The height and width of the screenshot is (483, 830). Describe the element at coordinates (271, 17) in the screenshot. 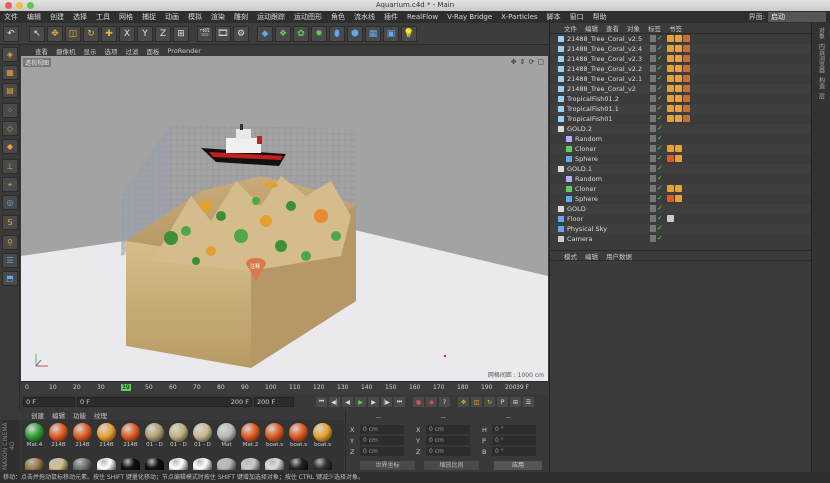

I see `menu-item: 运动跟踪` at that location.